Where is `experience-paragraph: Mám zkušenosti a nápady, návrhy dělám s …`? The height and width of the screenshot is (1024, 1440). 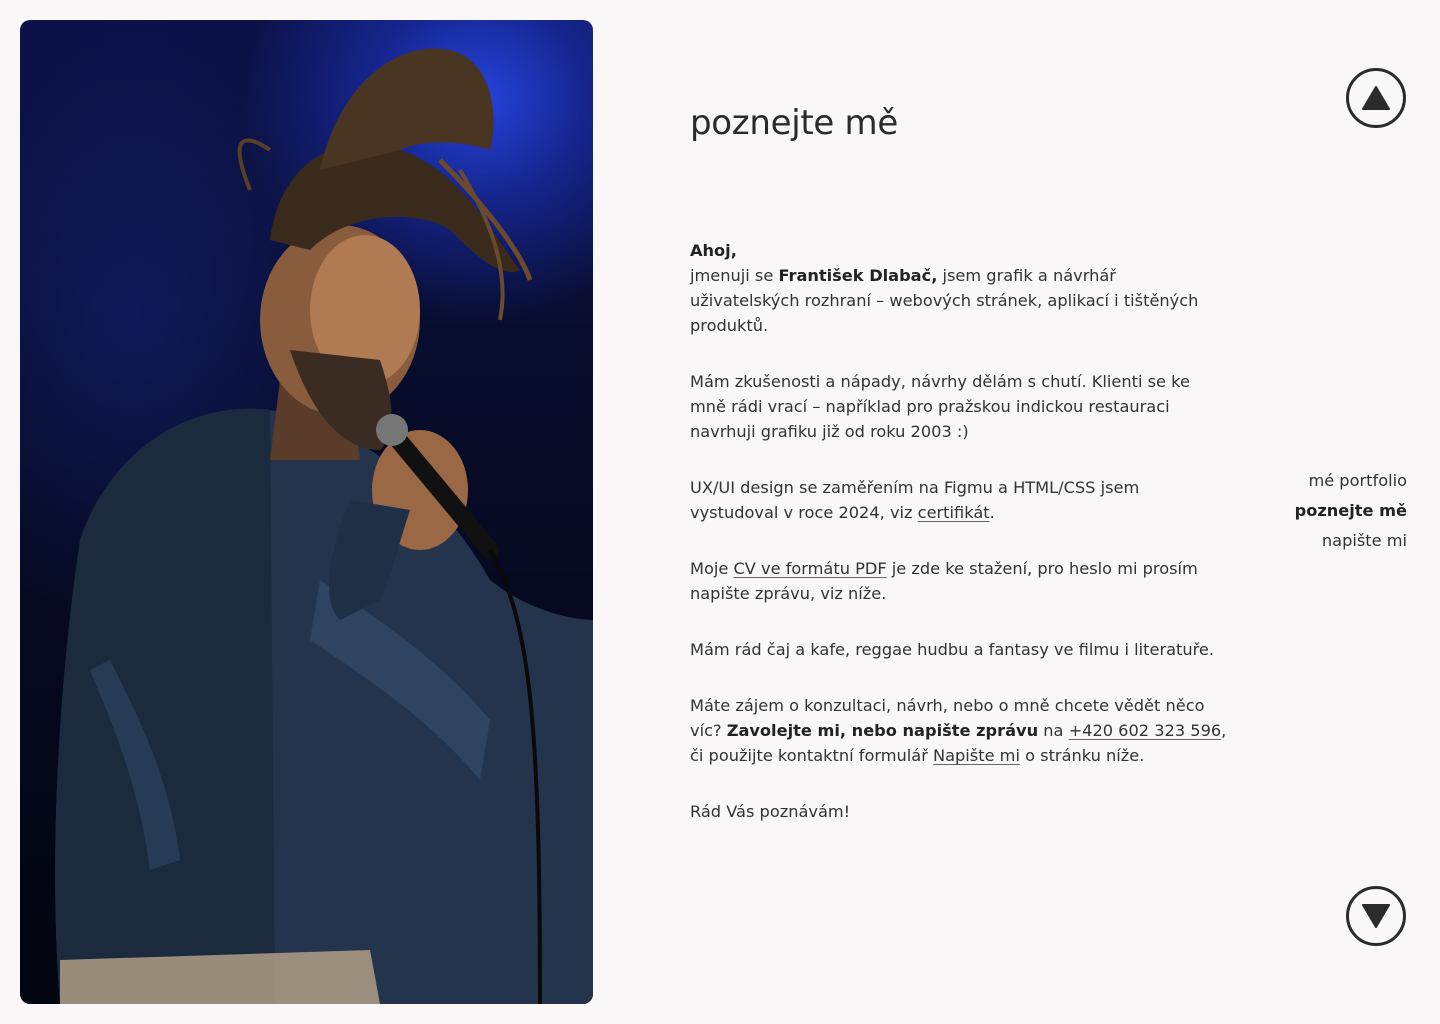 experience-paragraph: Mám zkušenosti a nápady, návrhy dělám s … is located at coordinates (940, 406).